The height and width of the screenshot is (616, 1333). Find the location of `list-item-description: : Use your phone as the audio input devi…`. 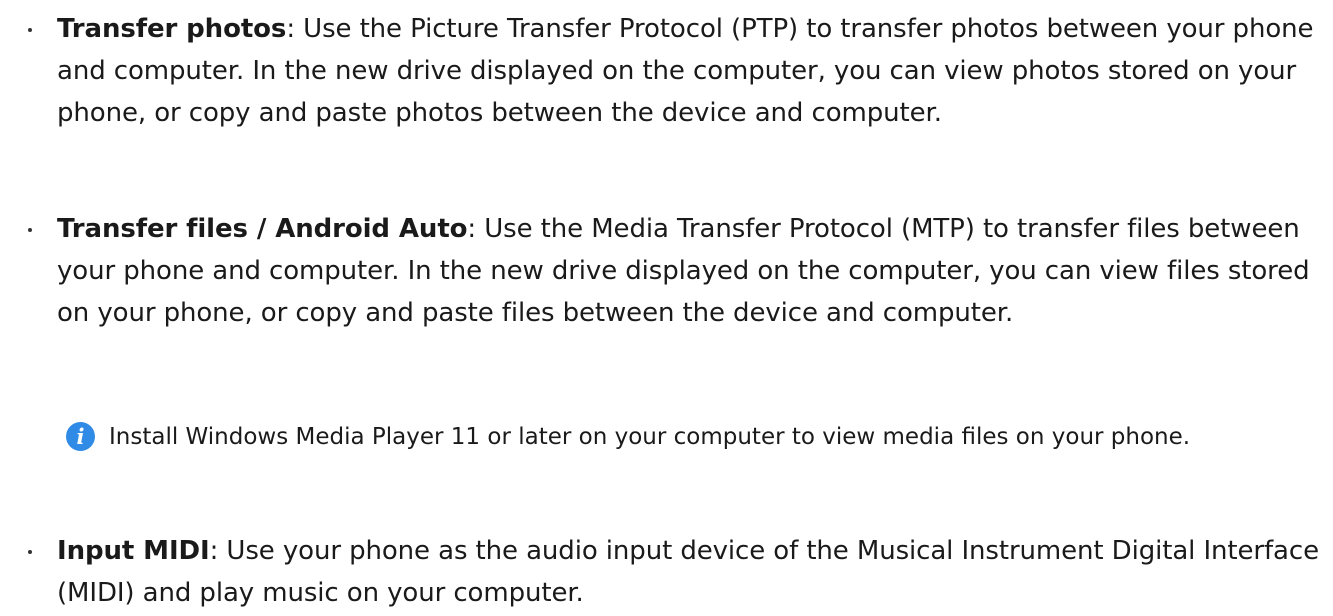

list-item-description: : Use your phone as the audio input devi… is located at coordinates (688, 572).